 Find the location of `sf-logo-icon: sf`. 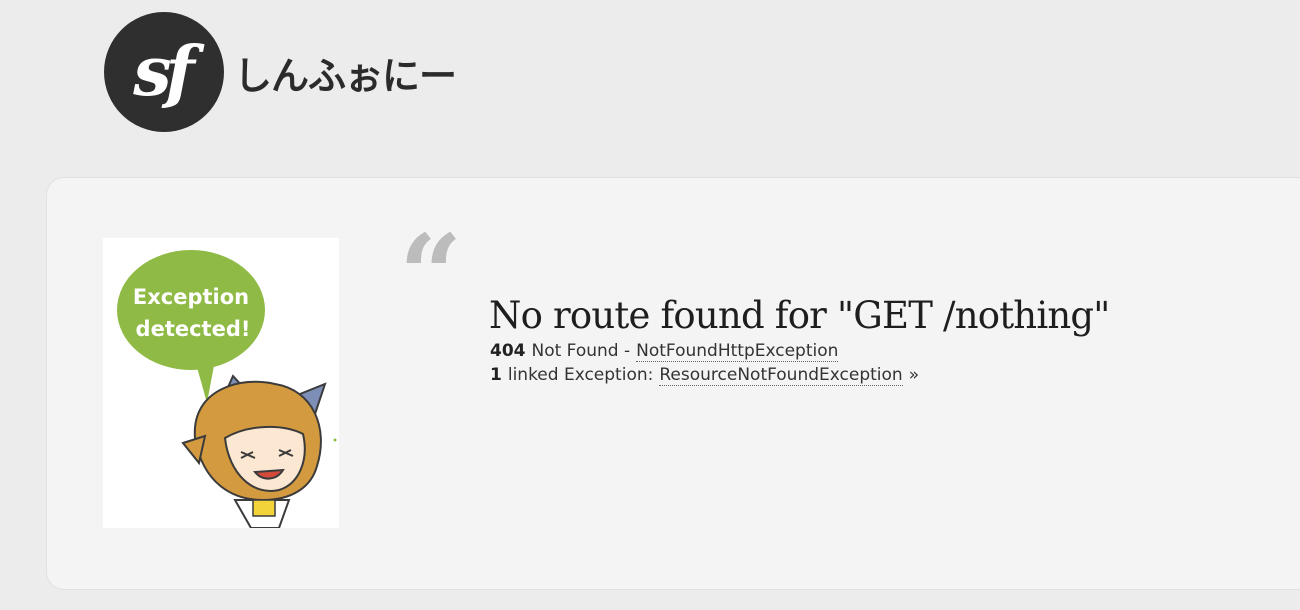

sf-logo-icon: sf is located at coordinates (164, 72).